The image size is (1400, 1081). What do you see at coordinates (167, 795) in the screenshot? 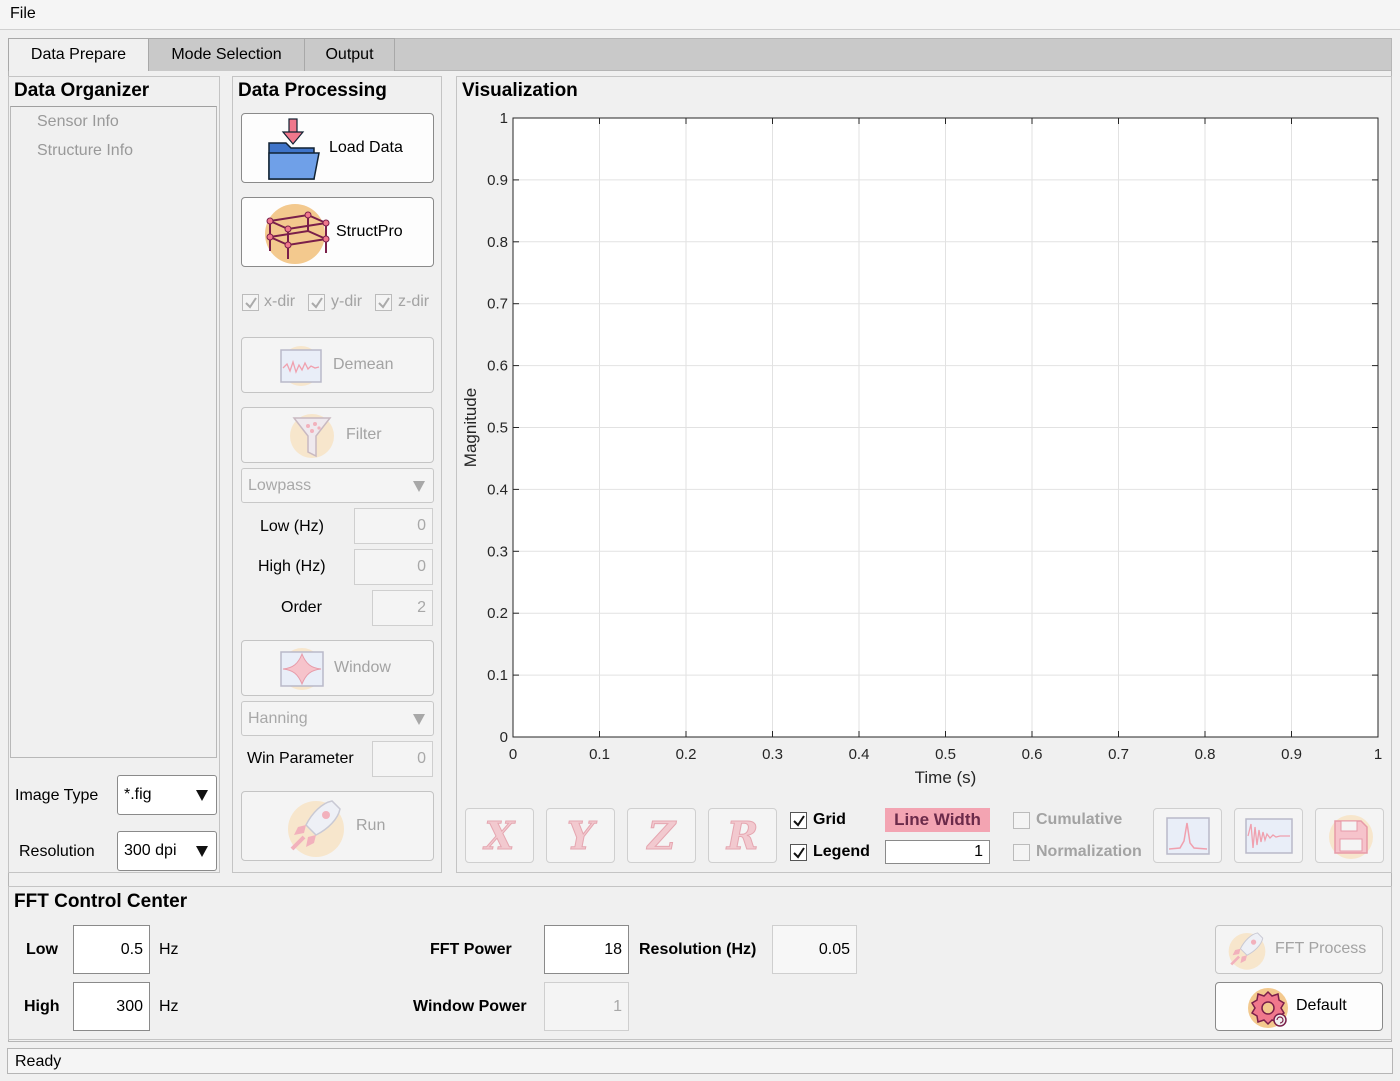
I see `image-type-select: *.fig` at bounding box center [167, 795].